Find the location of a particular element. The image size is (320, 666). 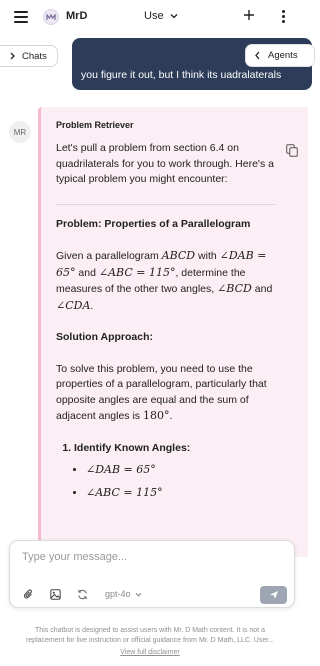

refresh-icon is located at coordinates (82, 594).